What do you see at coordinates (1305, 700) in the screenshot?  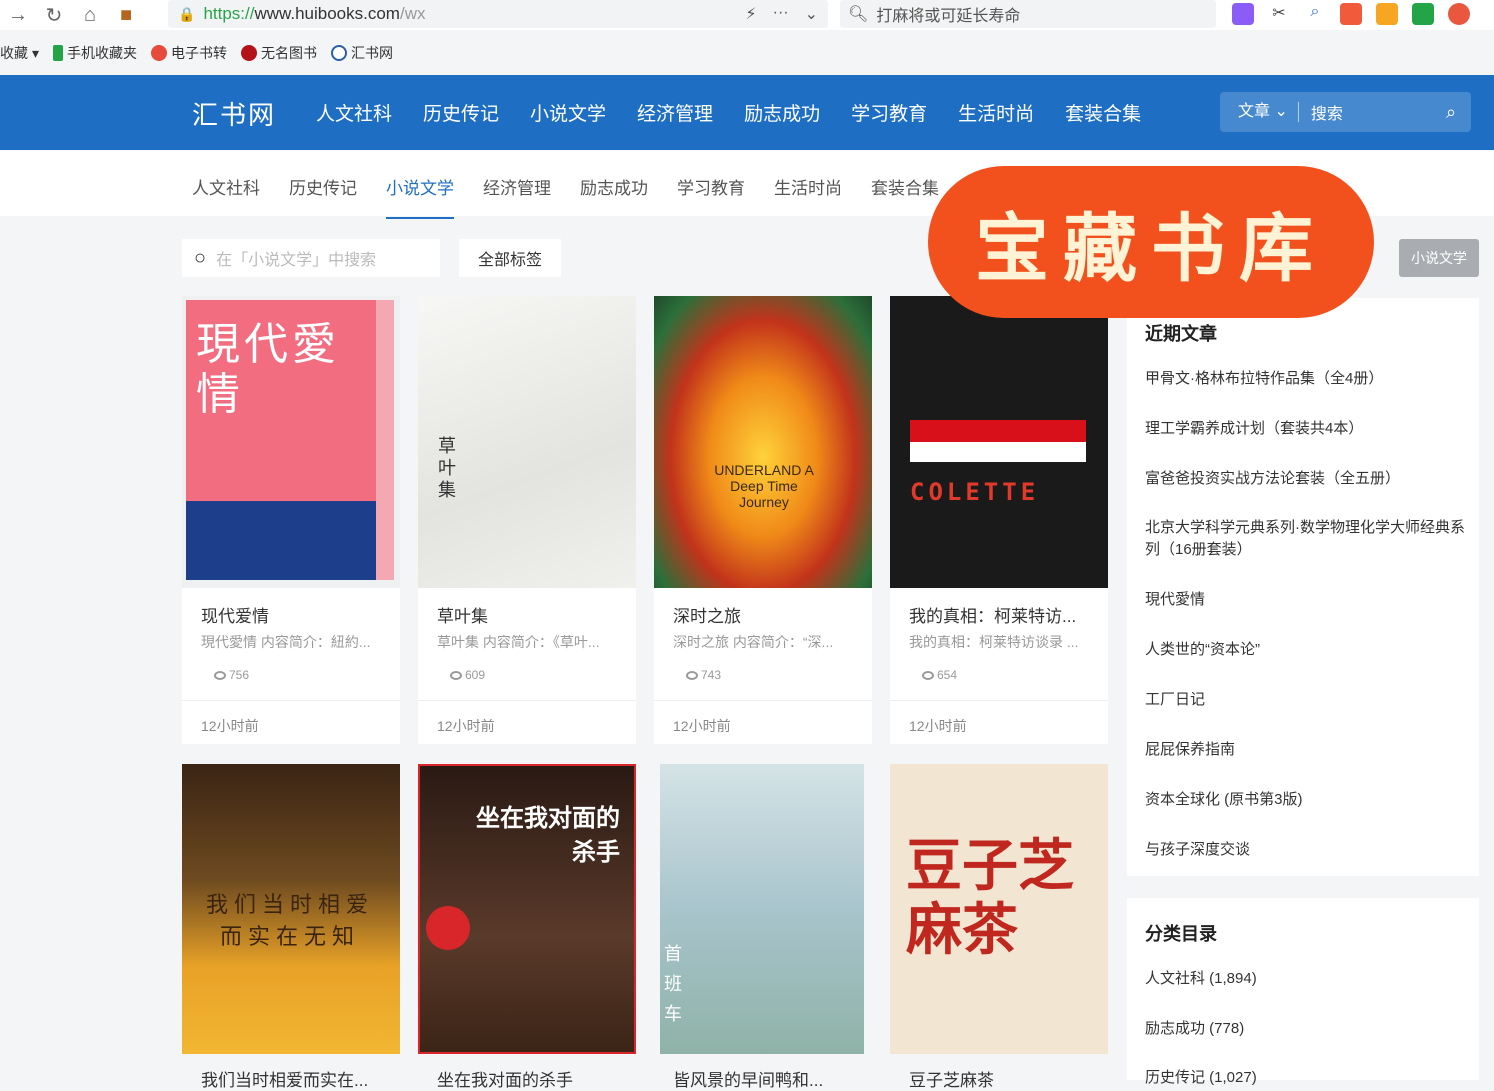 I see `recent-post-link: 工厂日记` at bounding box center [1305, 700].